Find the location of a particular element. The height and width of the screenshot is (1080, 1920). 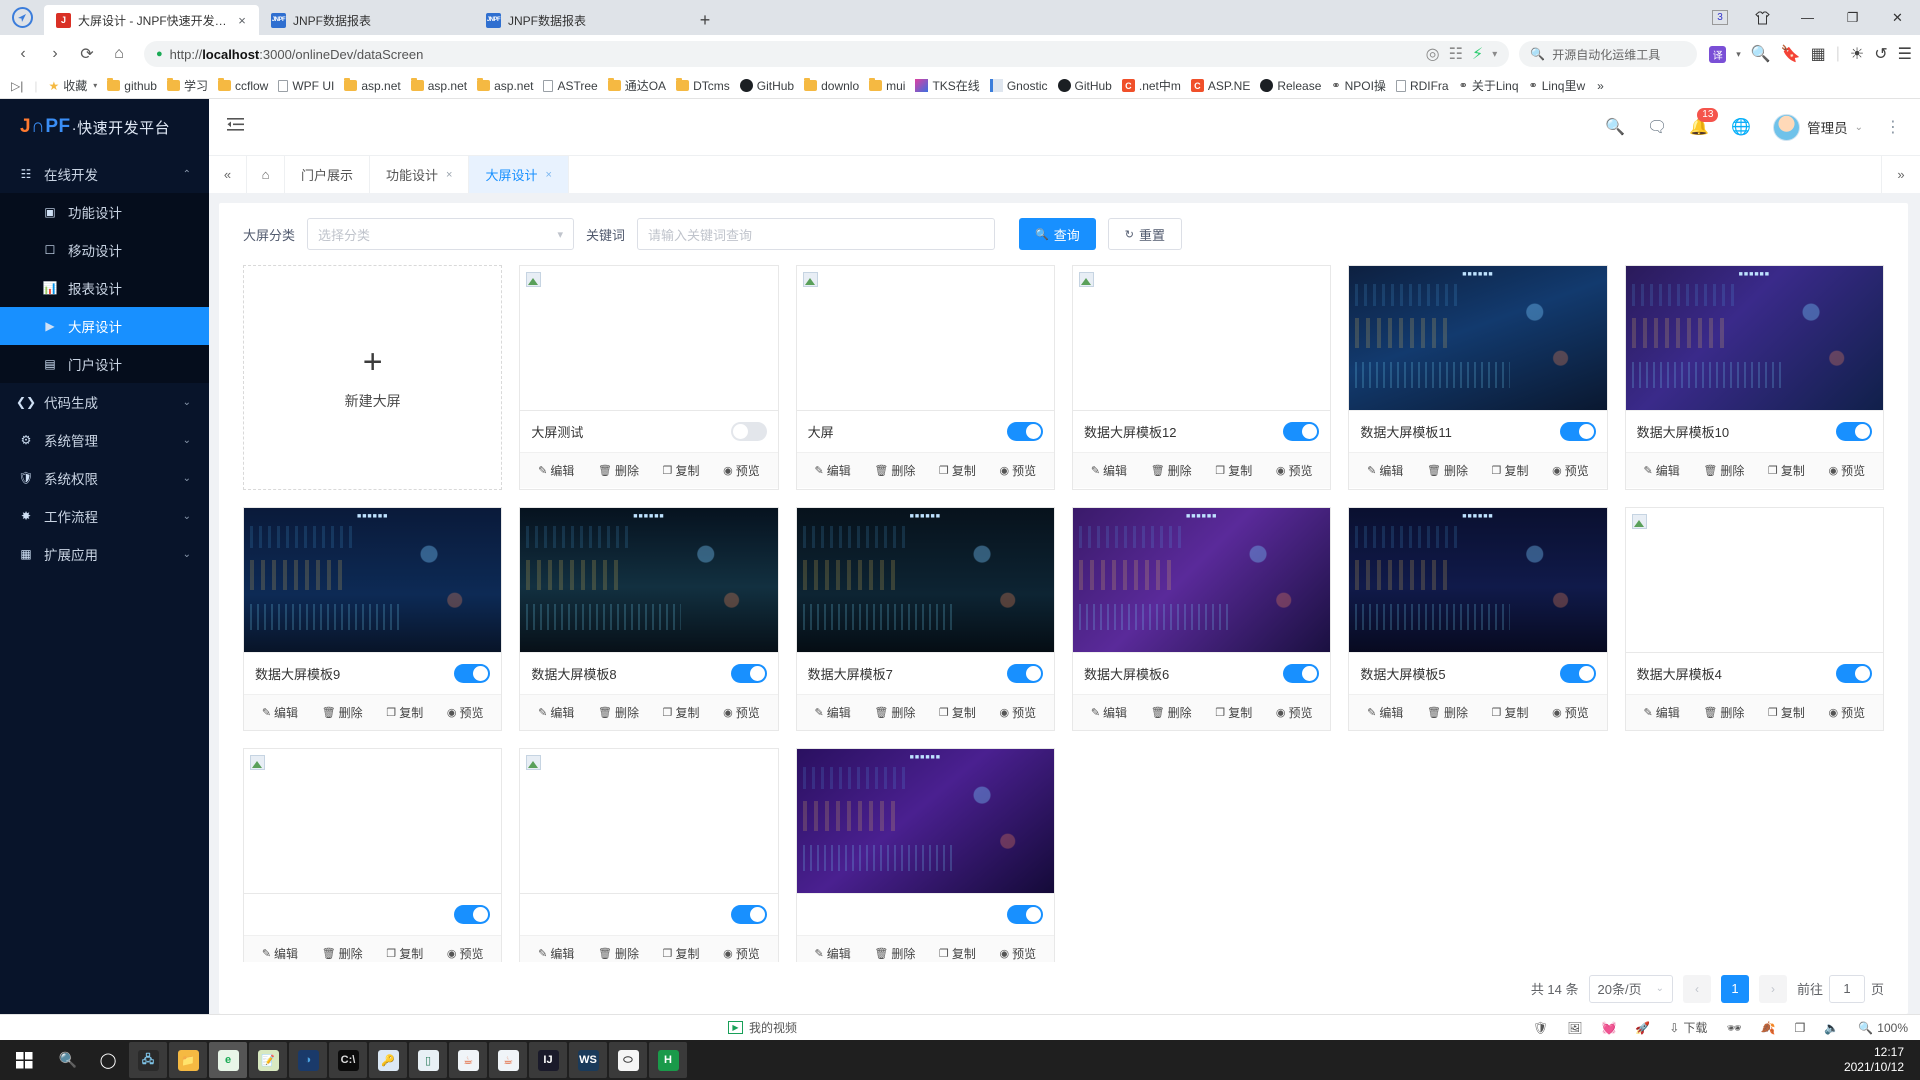

page-tab-2: 大屏设计 × is located at coordinates (519, 174).